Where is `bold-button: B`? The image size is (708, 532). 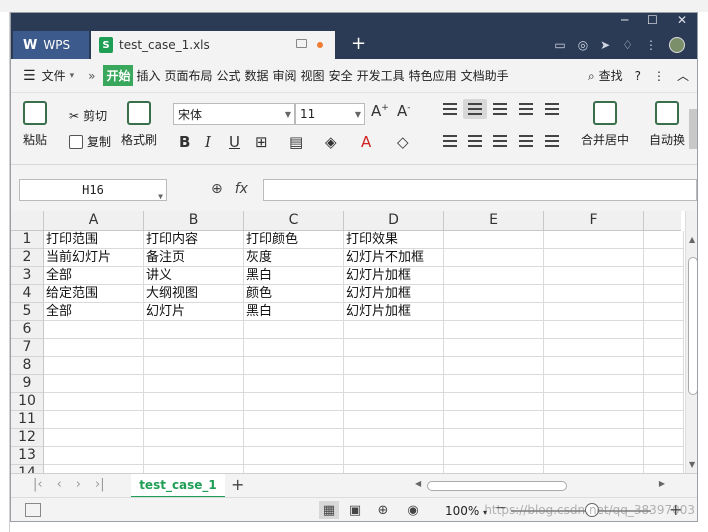
bold-button: B is located at coordinates (184, 142).